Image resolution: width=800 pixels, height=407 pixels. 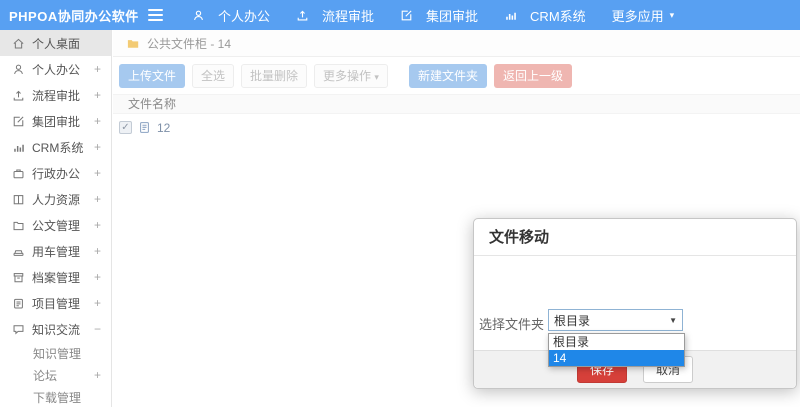 I want to click on selected-value: 根目录, so click(x=572, y=320).